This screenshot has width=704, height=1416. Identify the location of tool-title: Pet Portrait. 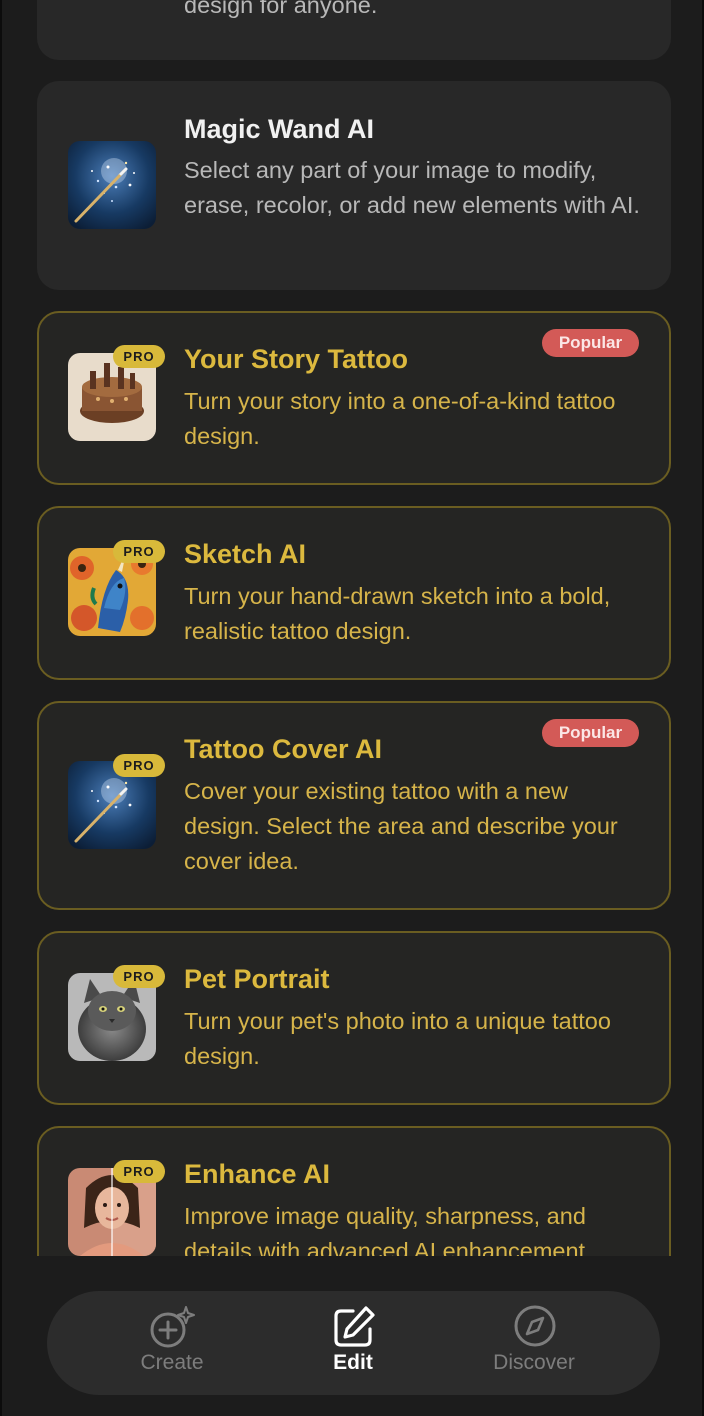
(257, 979).